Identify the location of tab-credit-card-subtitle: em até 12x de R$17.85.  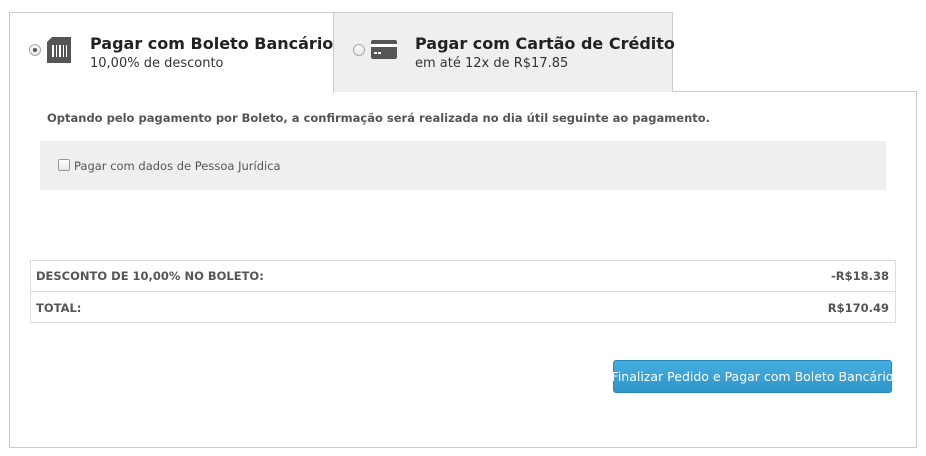
(492, 63).